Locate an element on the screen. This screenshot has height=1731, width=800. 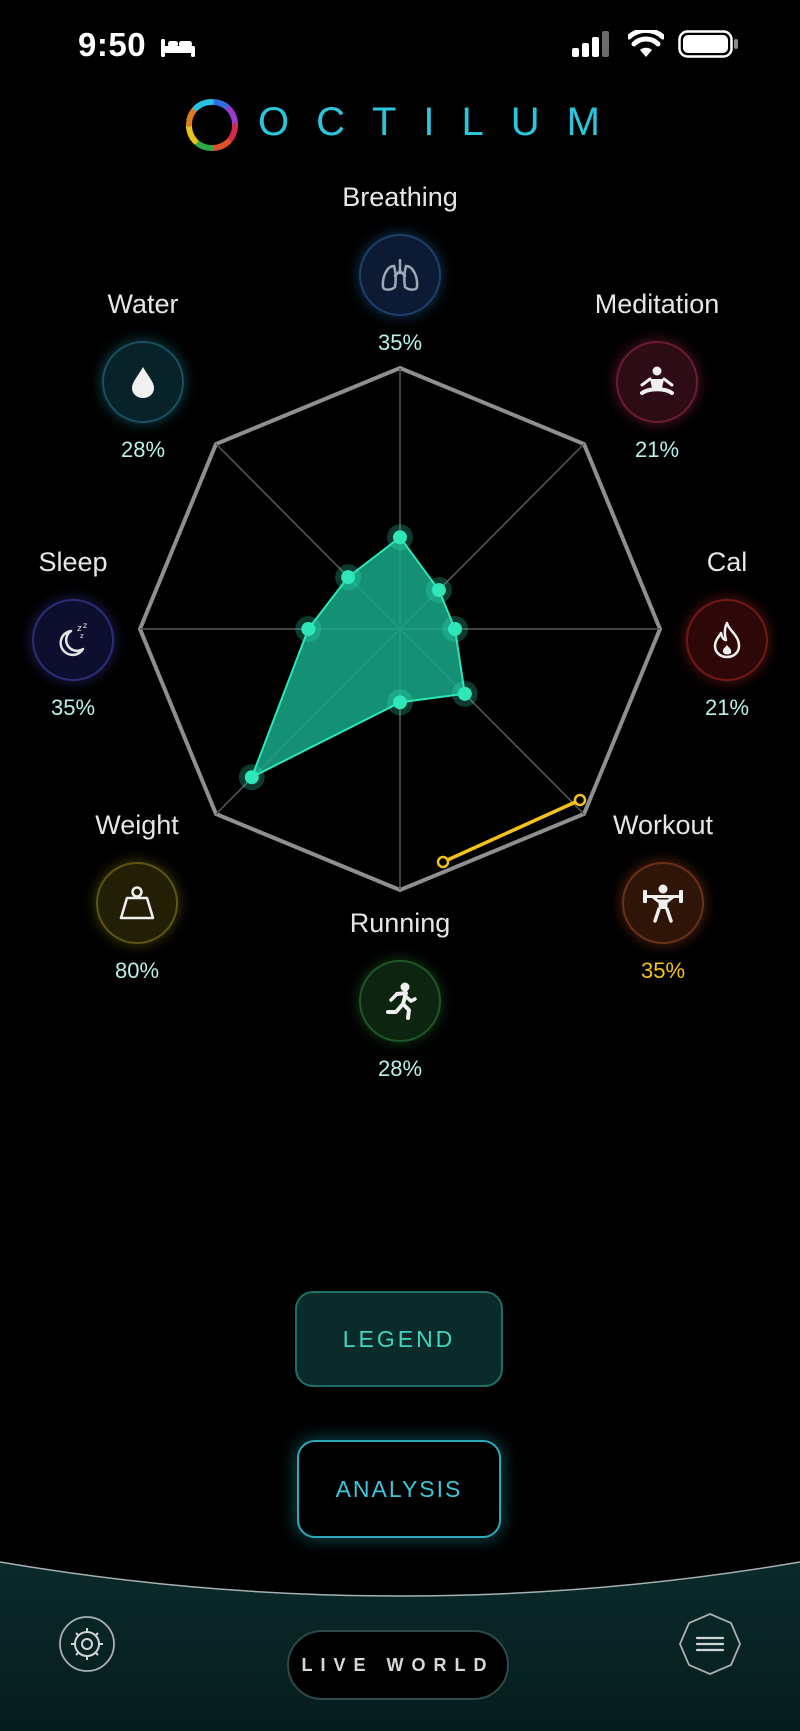
analysis-button: ANALYSIS is located at coordinates (399, 1489).